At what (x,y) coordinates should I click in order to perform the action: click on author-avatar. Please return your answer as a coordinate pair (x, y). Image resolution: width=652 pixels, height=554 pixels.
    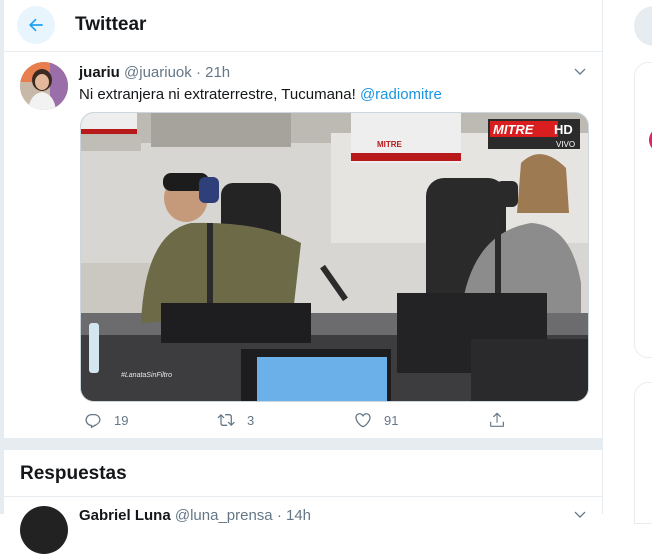
    Looking at the image, I should click on (44, 86).